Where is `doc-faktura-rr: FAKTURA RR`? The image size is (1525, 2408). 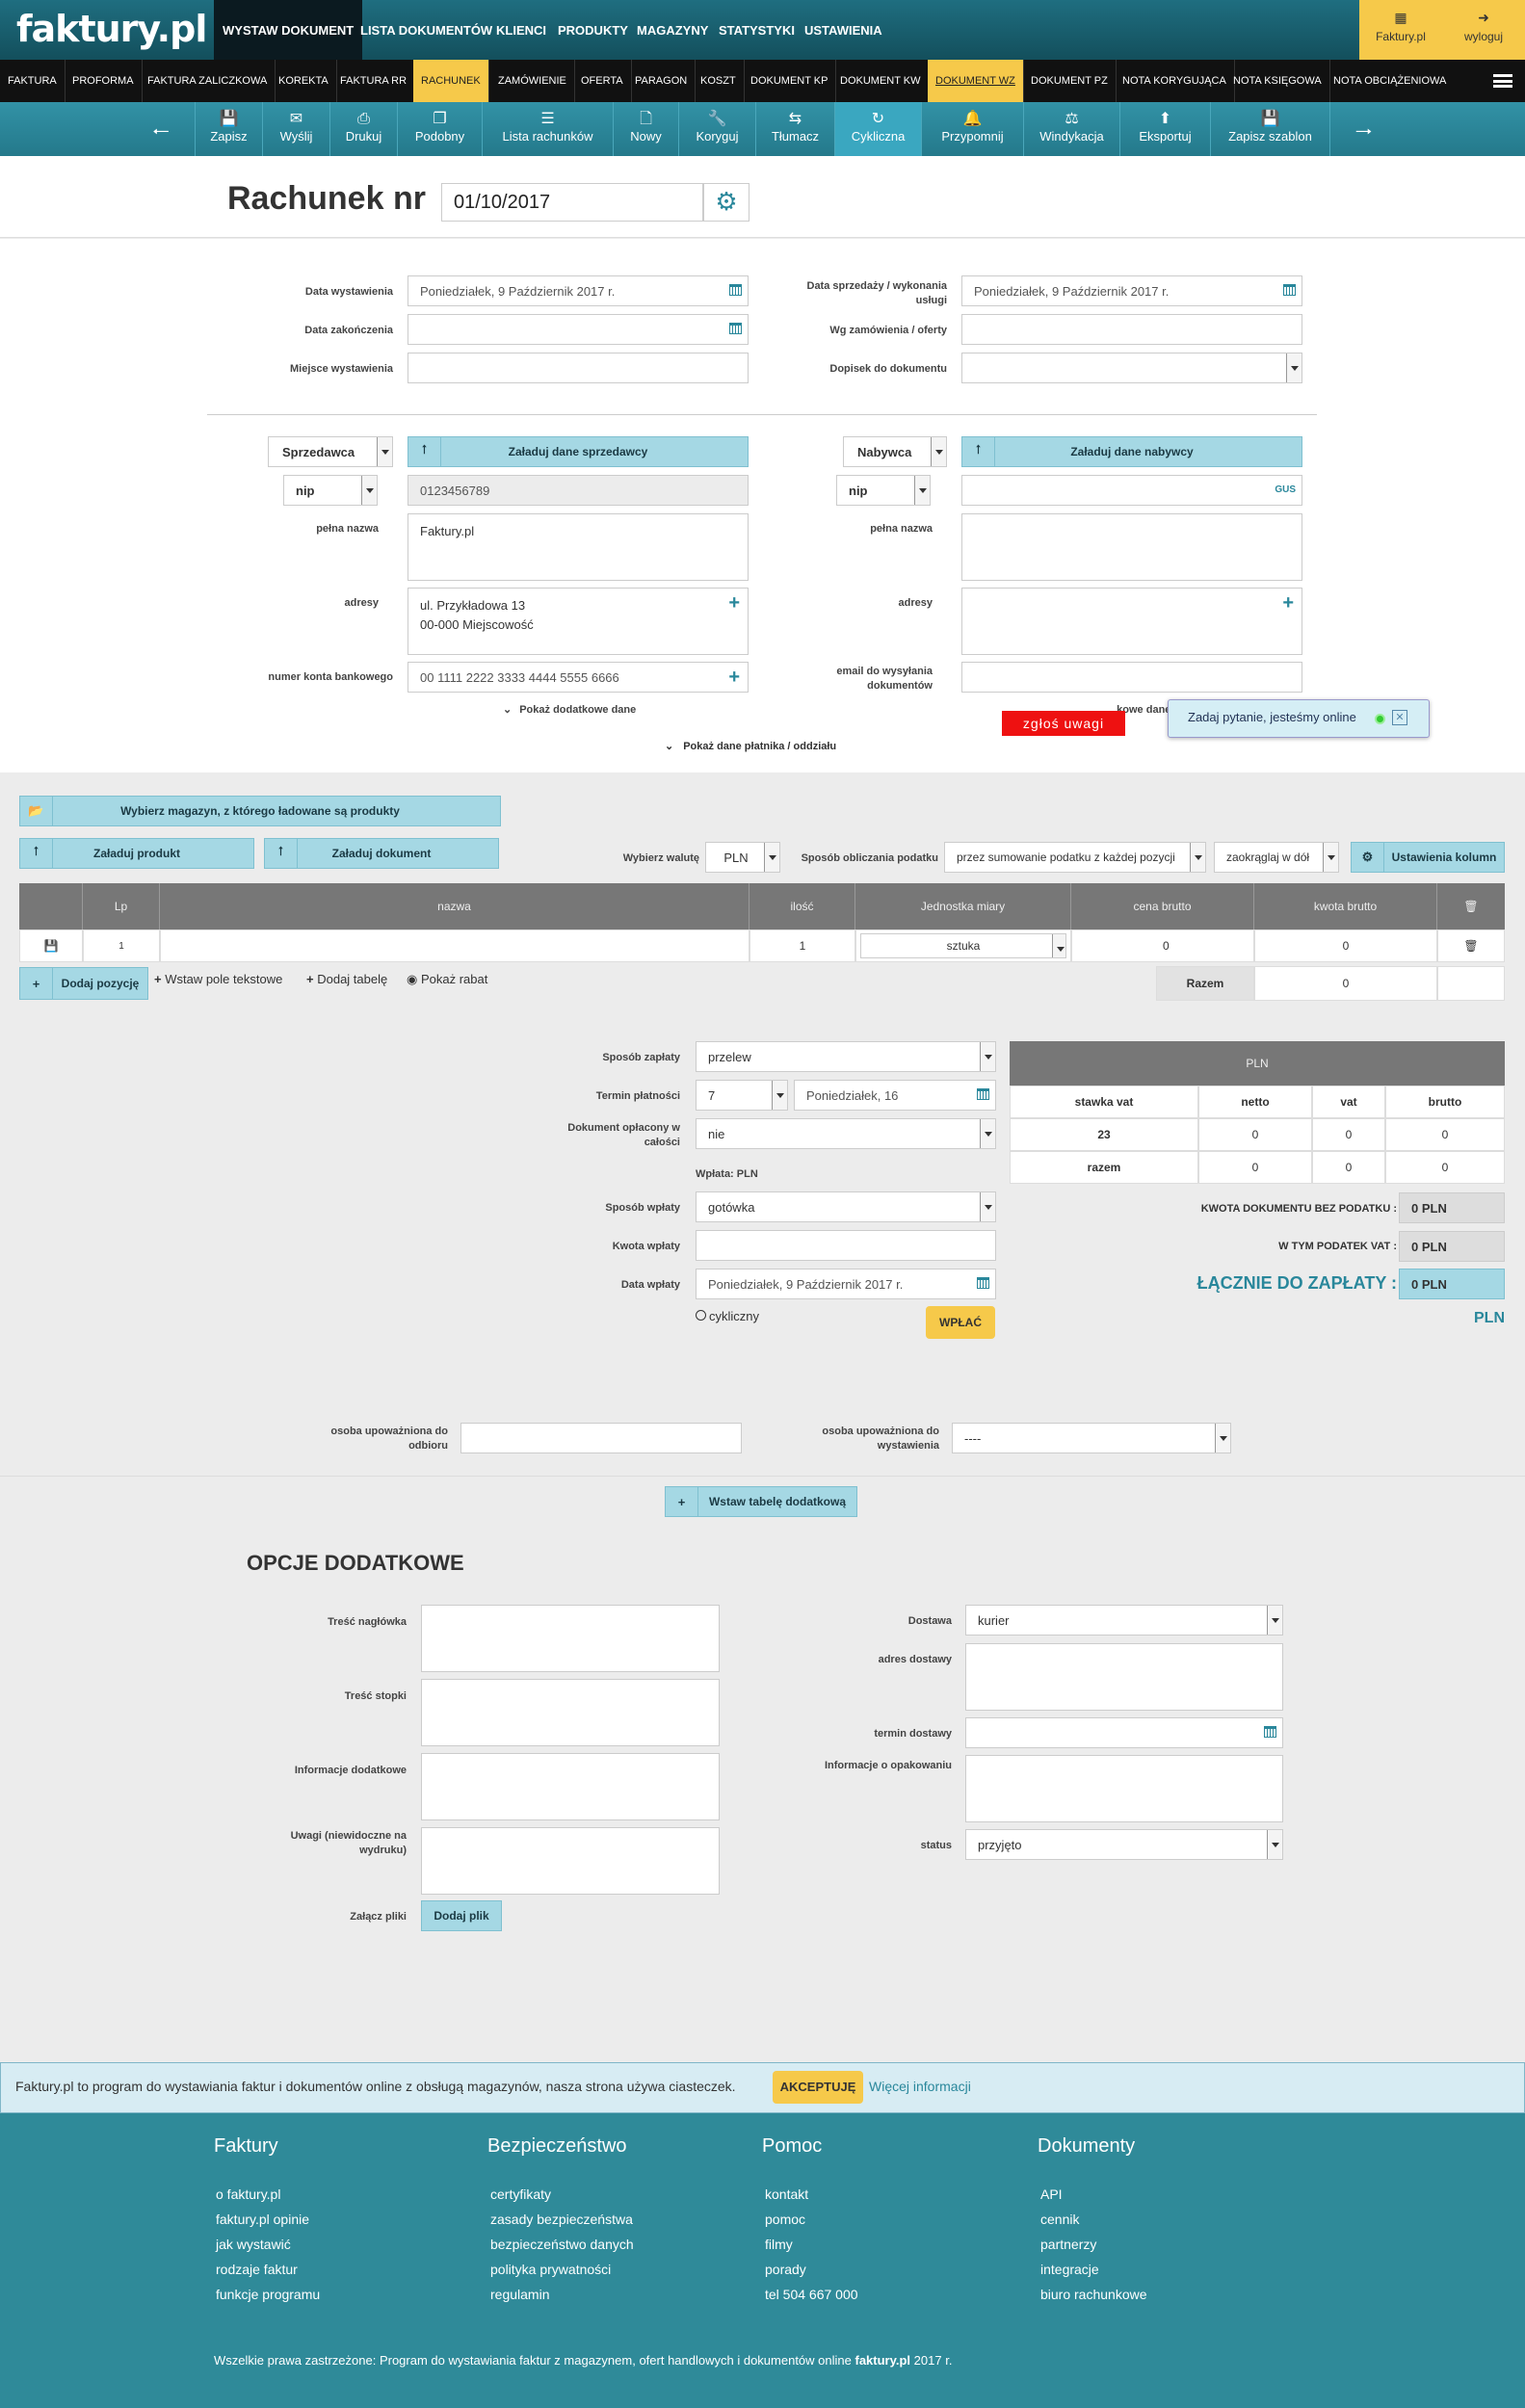 doc-faktura-rr: FAKTURA RR is located at coordinates (374, 81).